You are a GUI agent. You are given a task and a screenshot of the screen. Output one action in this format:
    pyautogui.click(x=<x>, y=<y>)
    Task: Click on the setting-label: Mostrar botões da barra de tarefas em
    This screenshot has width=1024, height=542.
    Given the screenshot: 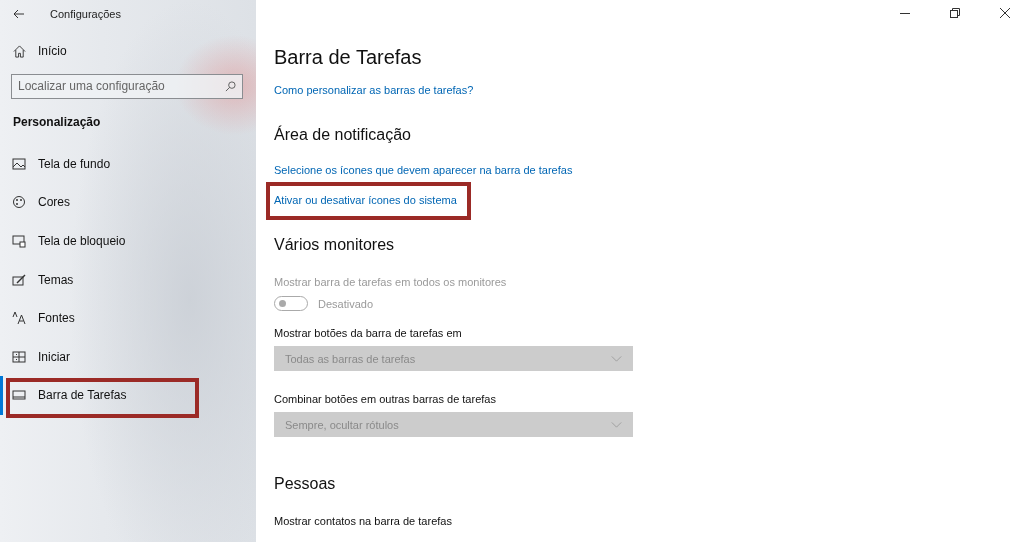 What is the action you would take?
    pyautogui.click(x=368, y=333)
    